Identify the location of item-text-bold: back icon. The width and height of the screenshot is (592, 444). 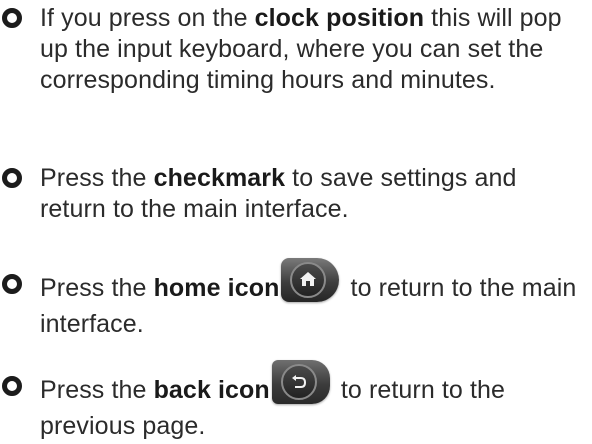
(211, 390).